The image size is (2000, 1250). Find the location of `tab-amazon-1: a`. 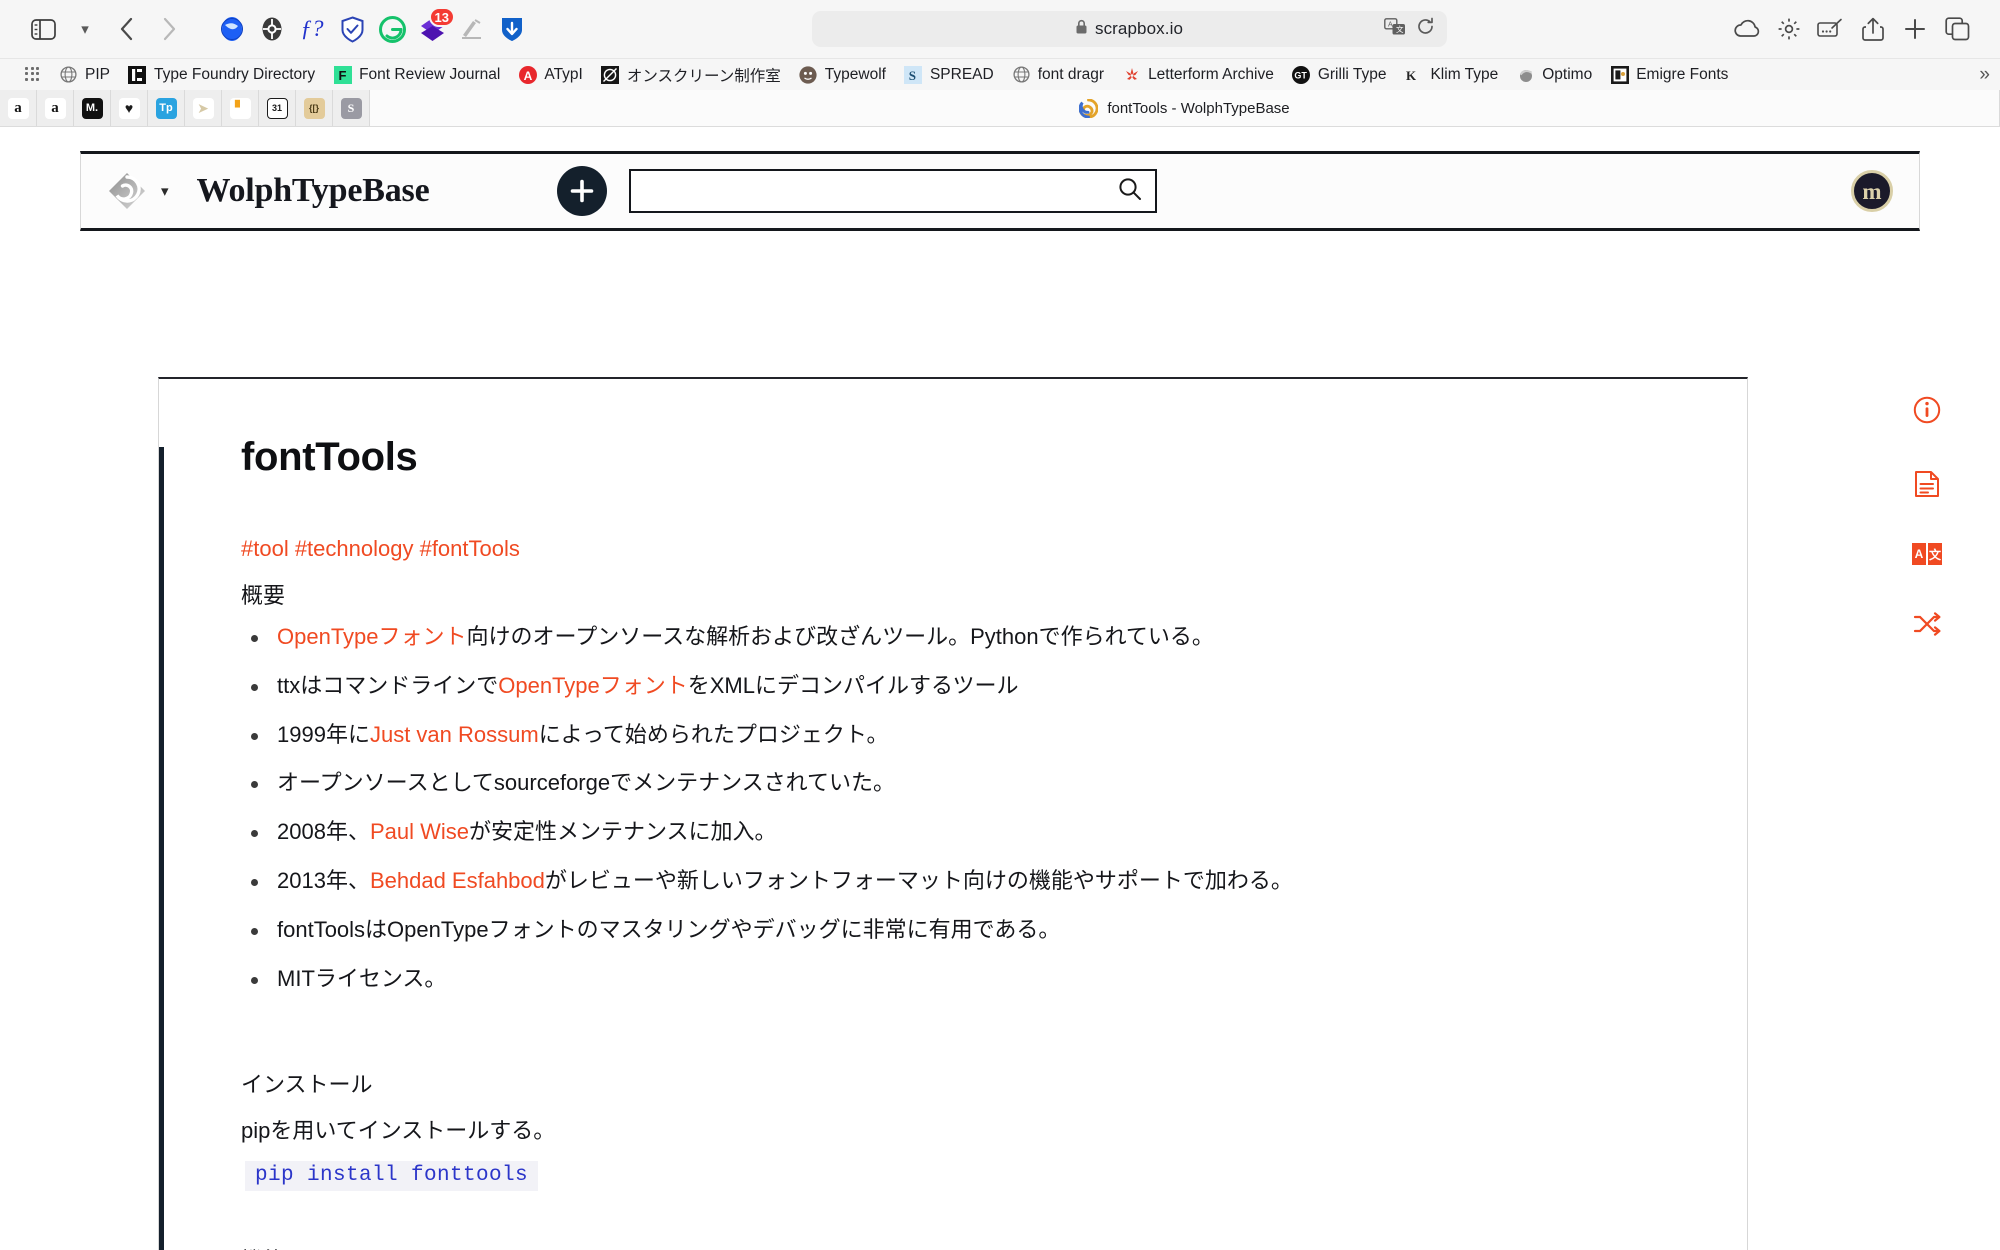

tab-amazon-1: a is located at coordinates (18, 108).